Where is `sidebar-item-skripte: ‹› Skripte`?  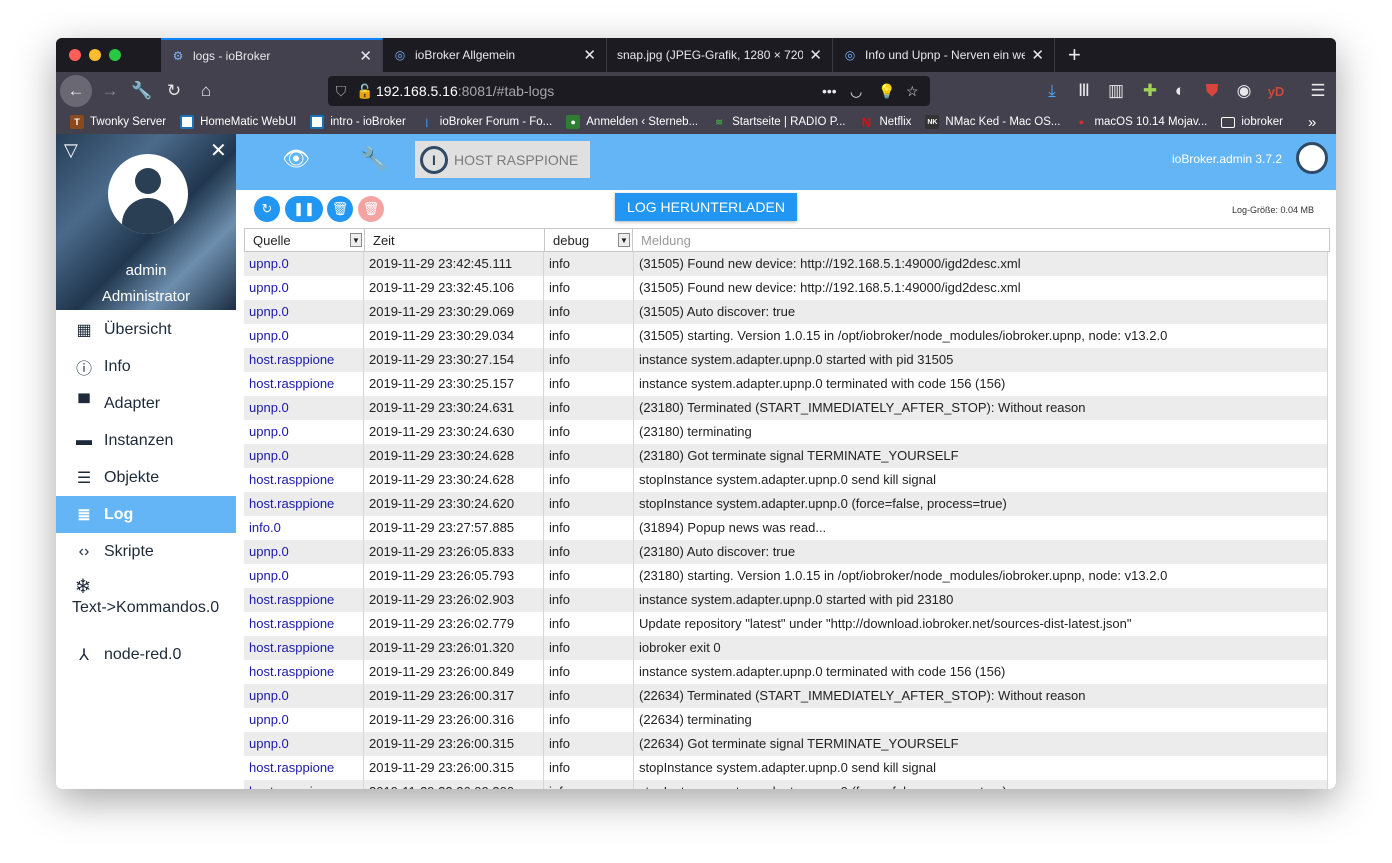
sidebar-item-skripte: ‹› Skripte is located at coordinates (146, 551).